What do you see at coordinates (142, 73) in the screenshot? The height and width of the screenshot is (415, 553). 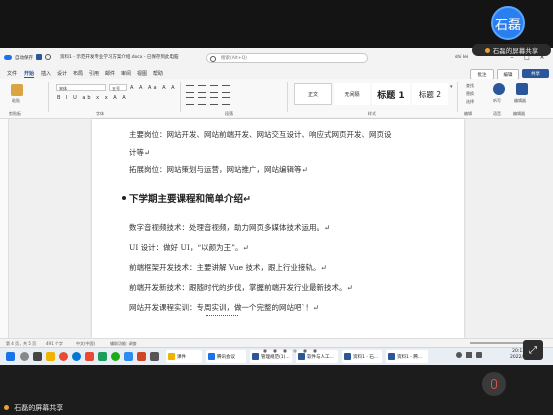 I see `menu-view: 视图` at bounding box center [142, 73].